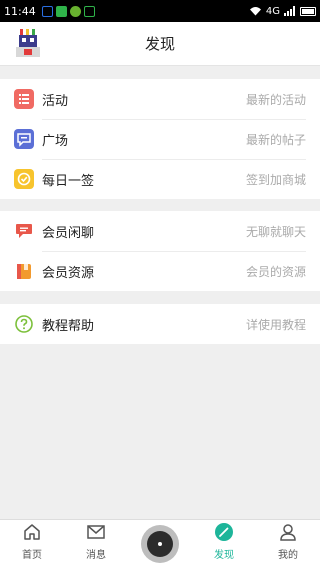 This screenshot has height=565, width=320. Describe the element at coordinates (32, 555) in the screenshot. I see `tab-label: 首页` at that location.